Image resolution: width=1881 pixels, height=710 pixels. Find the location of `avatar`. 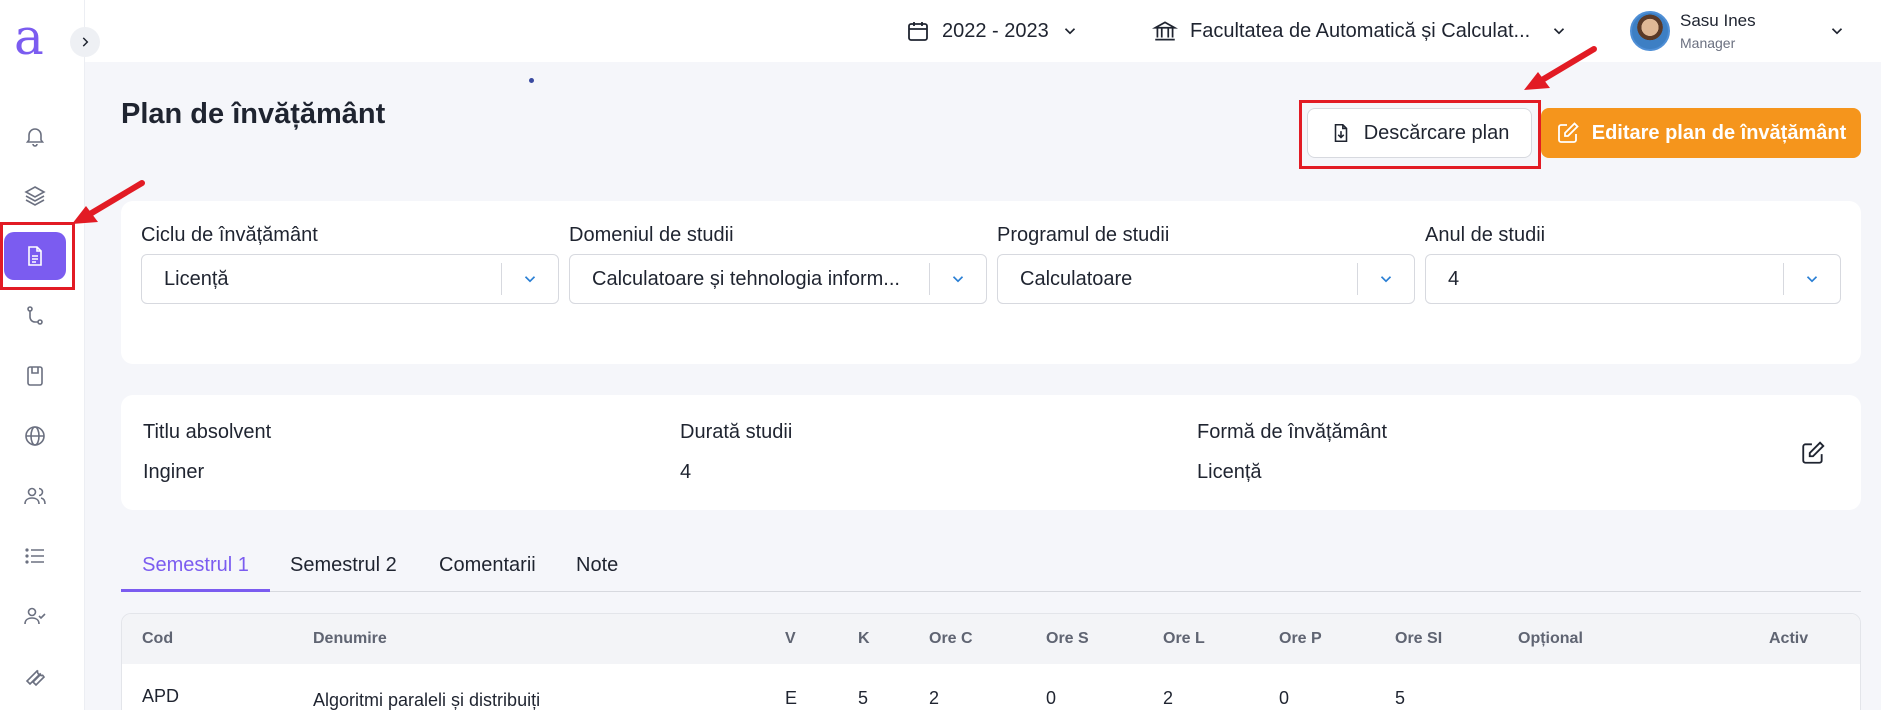

avatar is located at coordinates (1650, 31).